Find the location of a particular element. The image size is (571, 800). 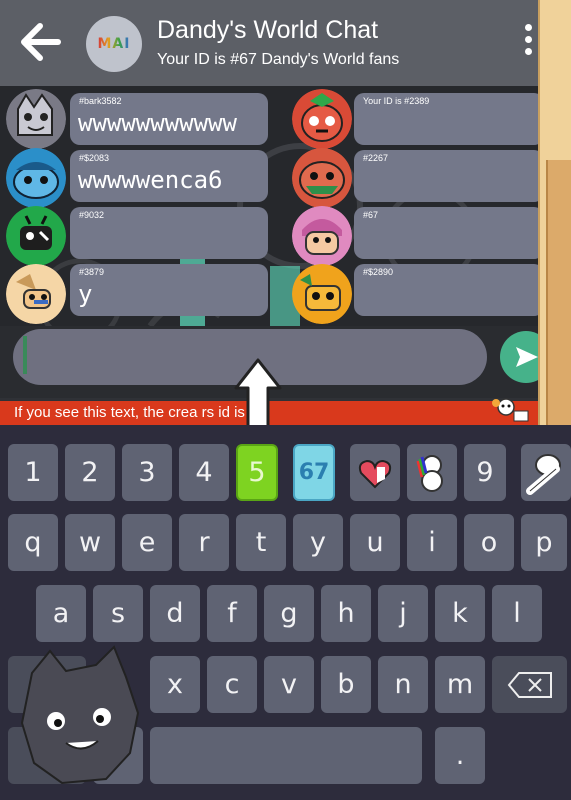

logo-text: MAI is located at coordinates (114, 44).